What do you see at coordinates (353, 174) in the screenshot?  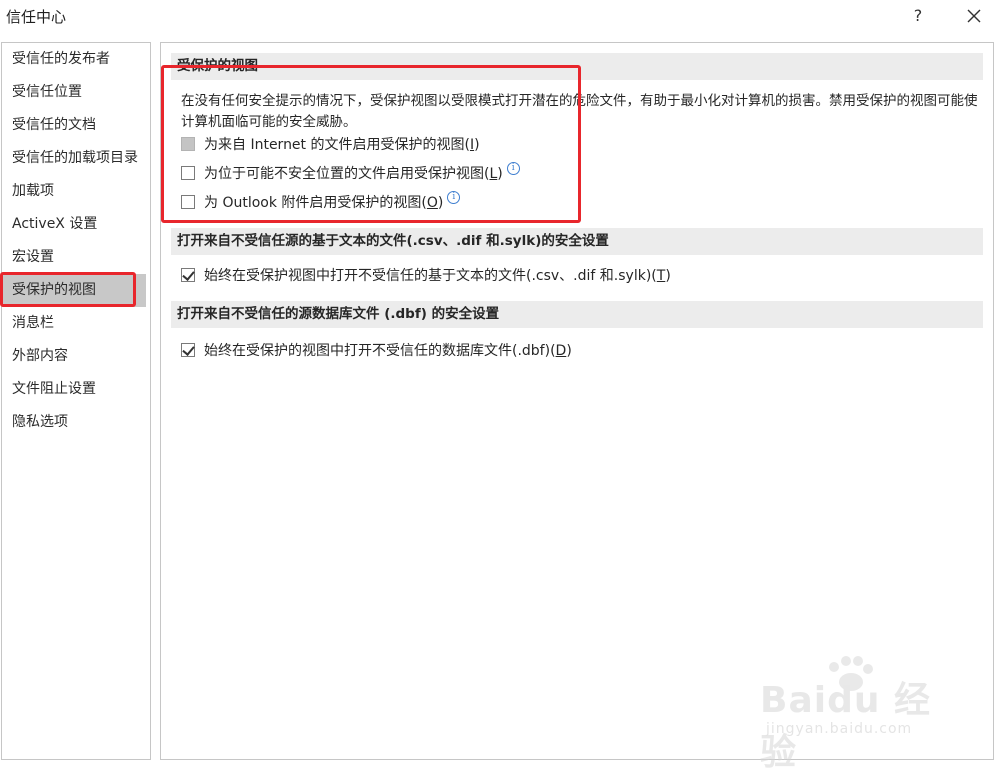 I see `option-label: 为位于可能不安全位置的文件启用受保护视图(L)` at bounding box center [353, 174].